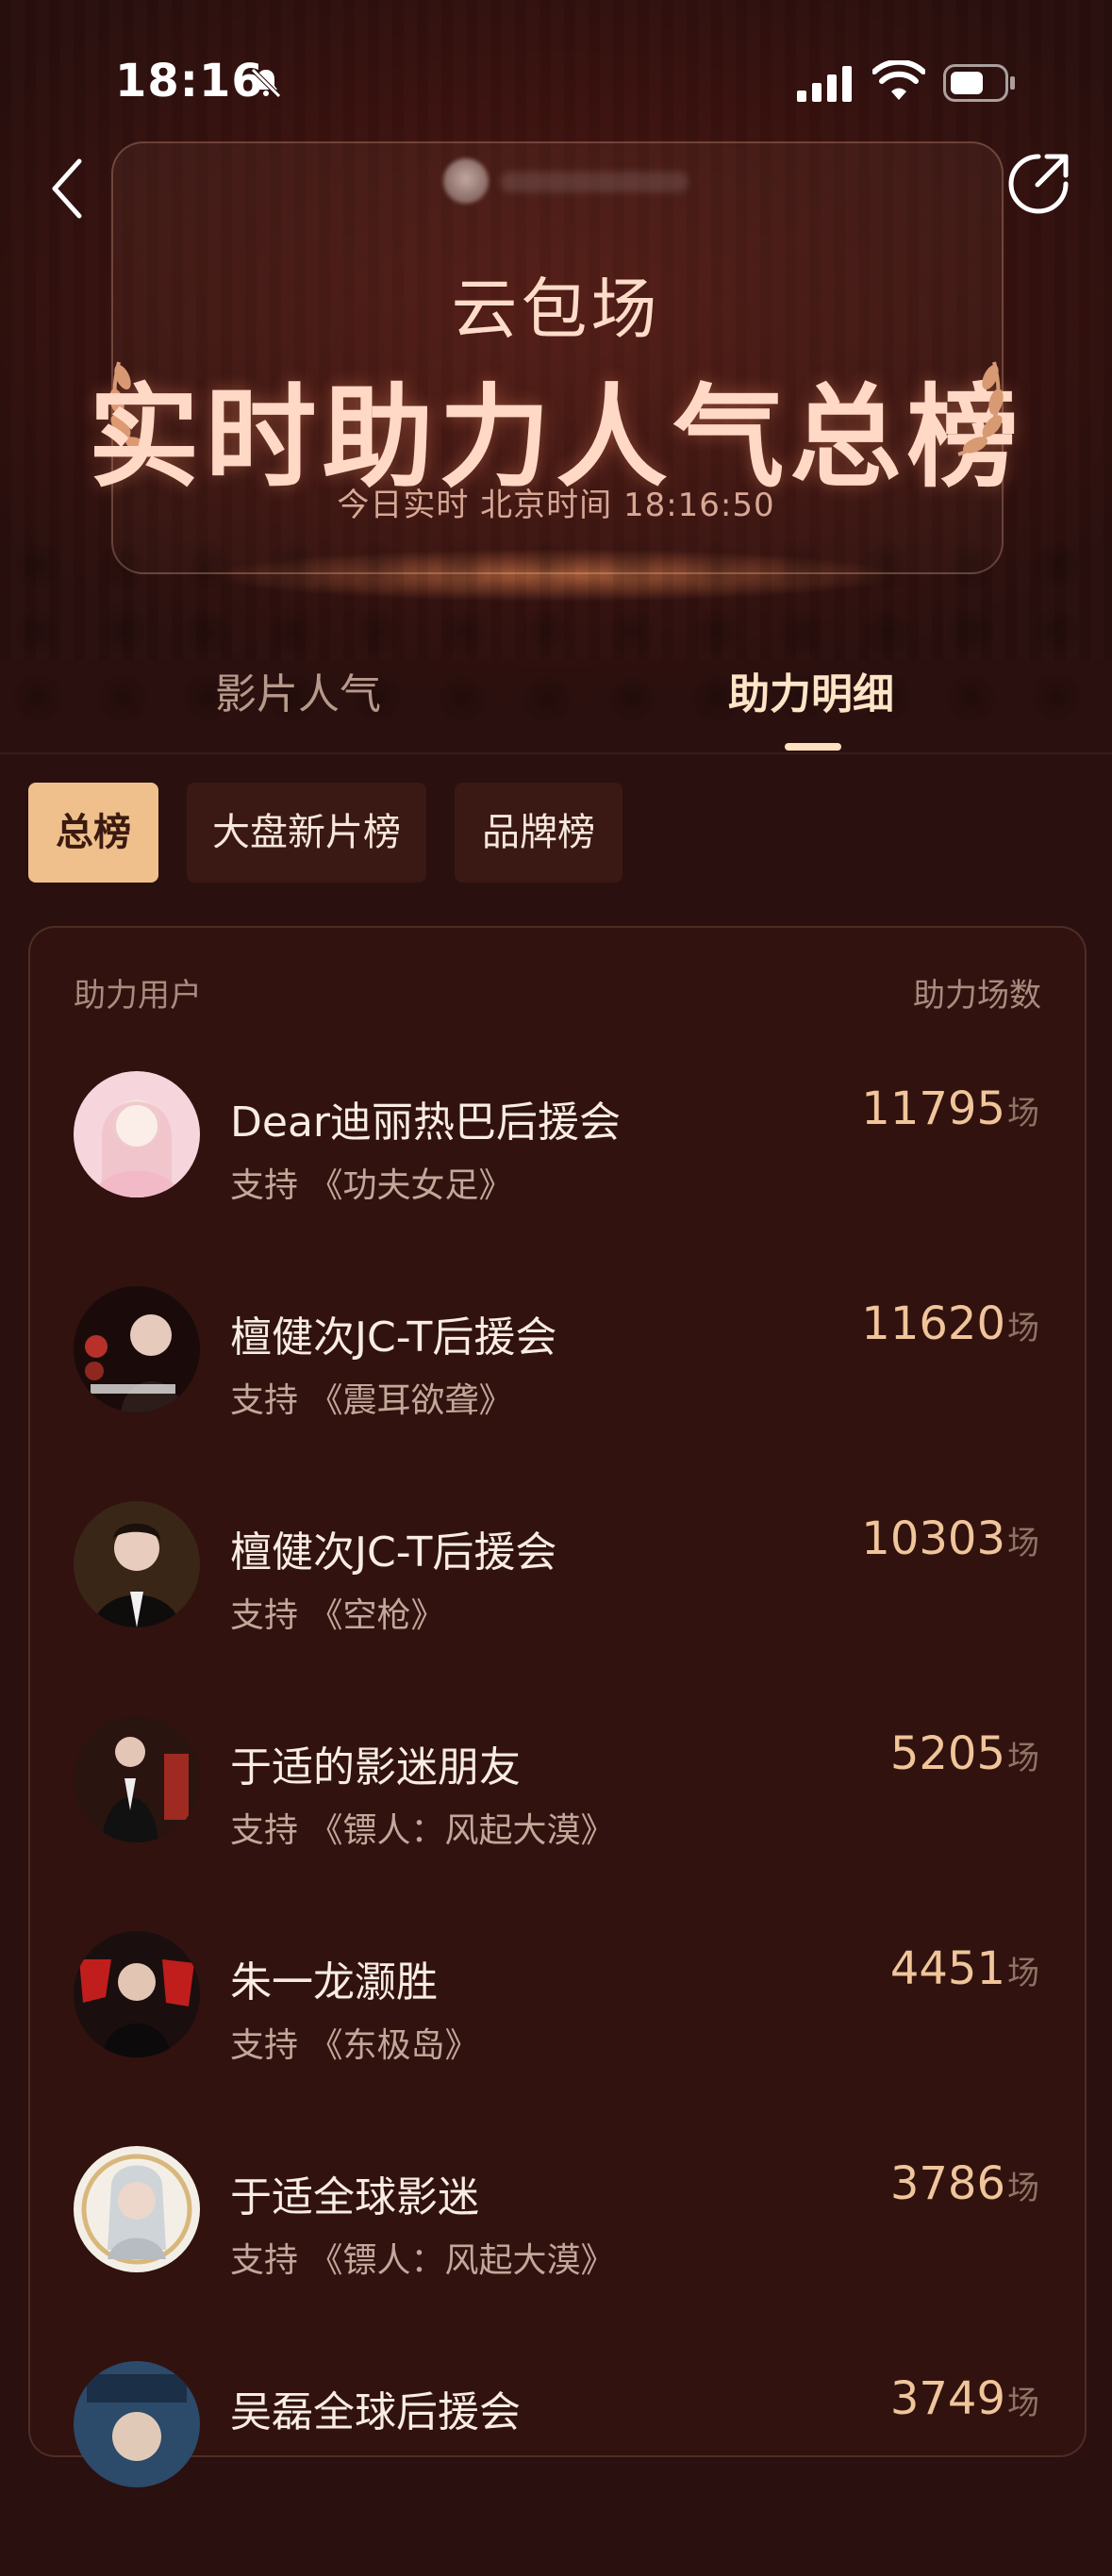 This screenshot has height=2576, width=1112. I want to click on realtime-timestamp: 今日实时 北京时间 18:16:50, so click(556, 505).